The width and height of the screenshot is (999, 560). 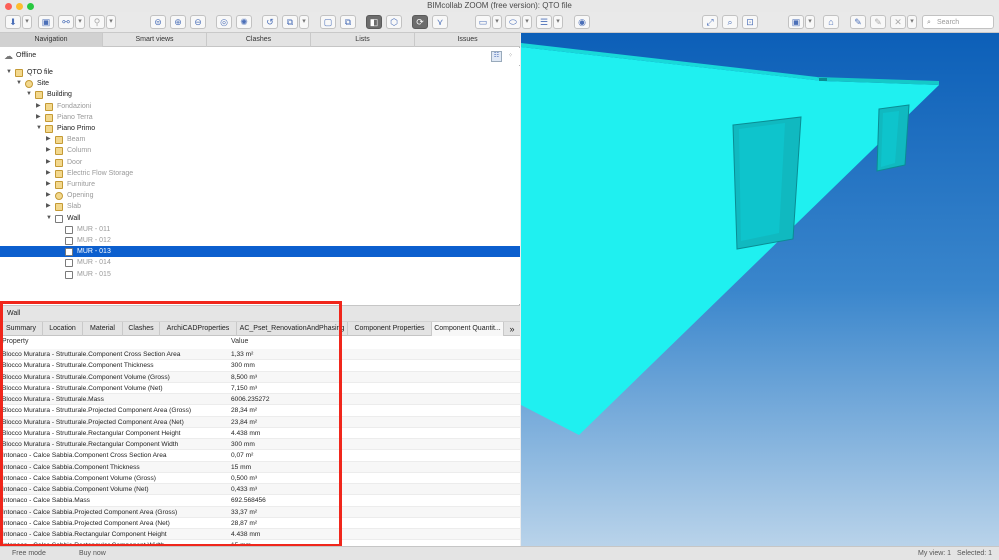 What do you see at coordinates (260, 106) in the screenshot?
I see `tree-item: ▶ Fondazioni` at bounding box center [260, 106].